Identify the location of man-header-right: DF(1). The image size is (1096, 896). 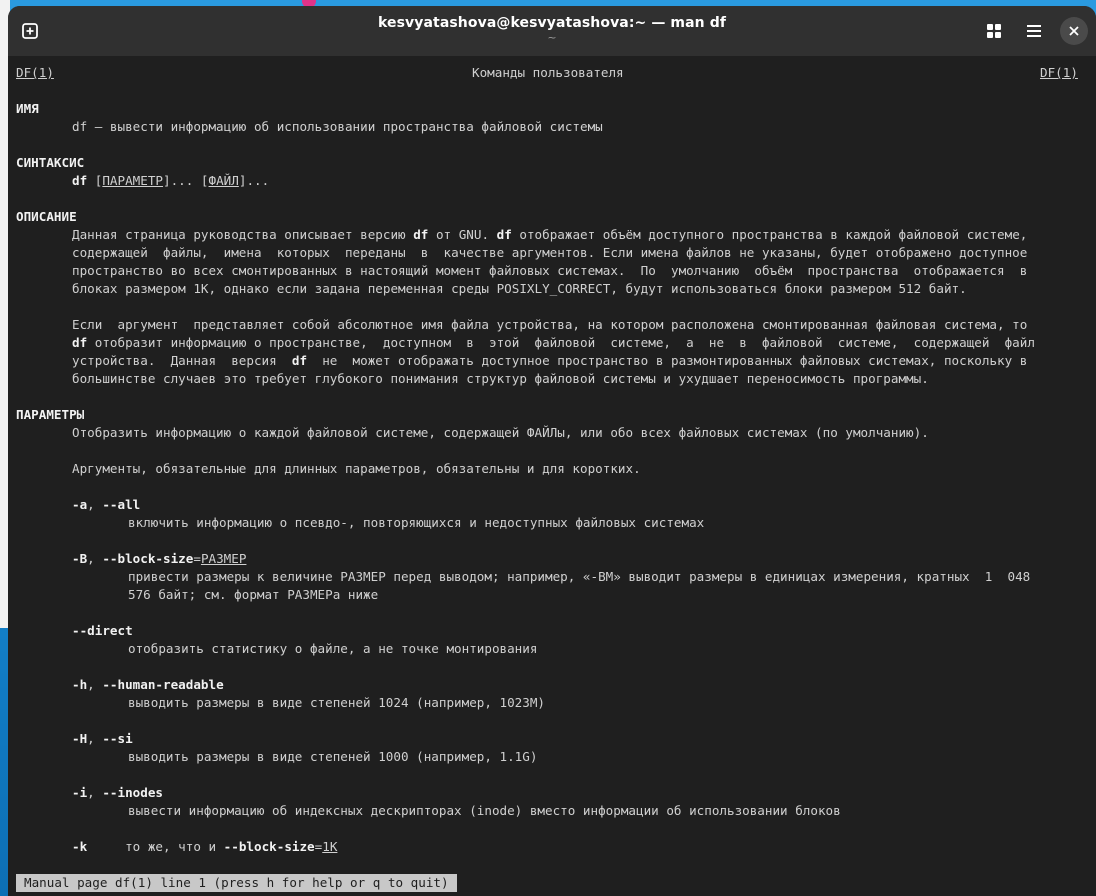
(1059, 73).